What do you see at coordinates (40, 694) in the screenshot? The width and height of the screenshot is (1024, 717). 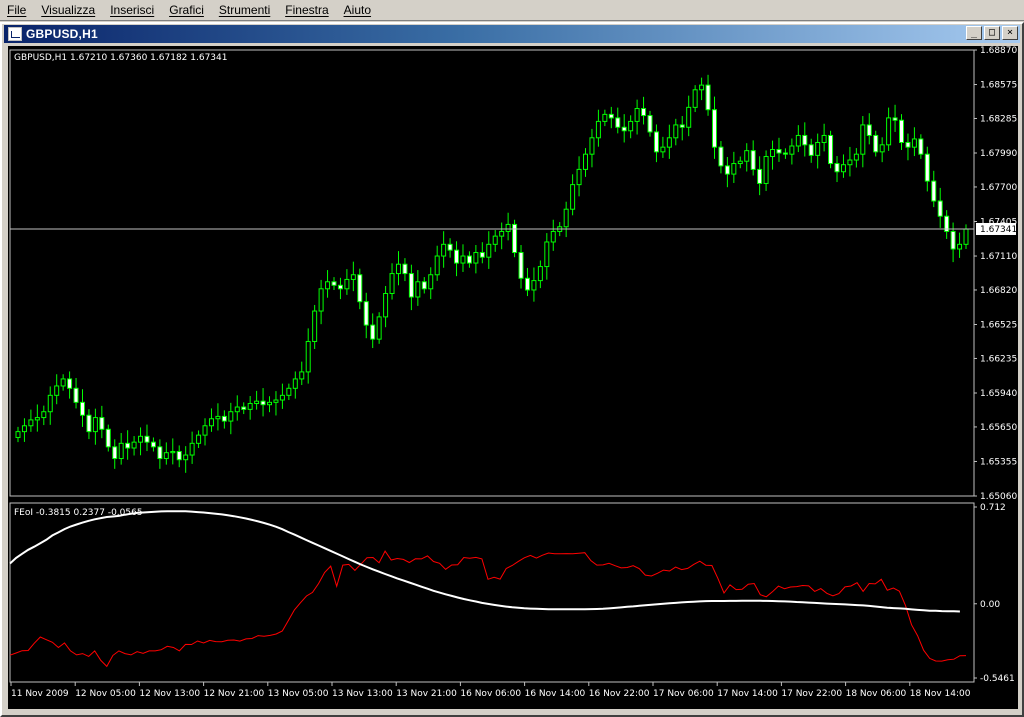 I see `time-axis-label: 11 Nov 2009` at bounding box center [40, 694].